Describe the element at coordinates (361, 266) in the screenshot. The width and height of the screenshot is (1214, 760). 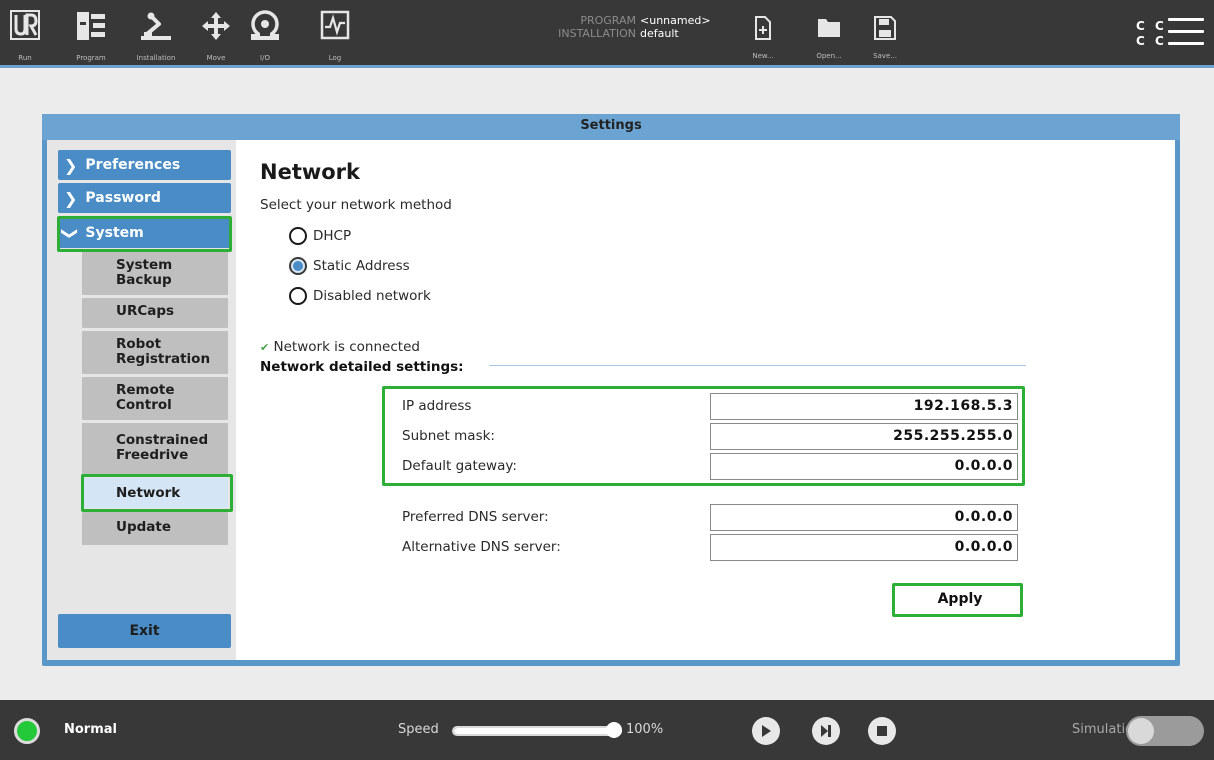
I see `radio-static-label: Static Address` at that location.